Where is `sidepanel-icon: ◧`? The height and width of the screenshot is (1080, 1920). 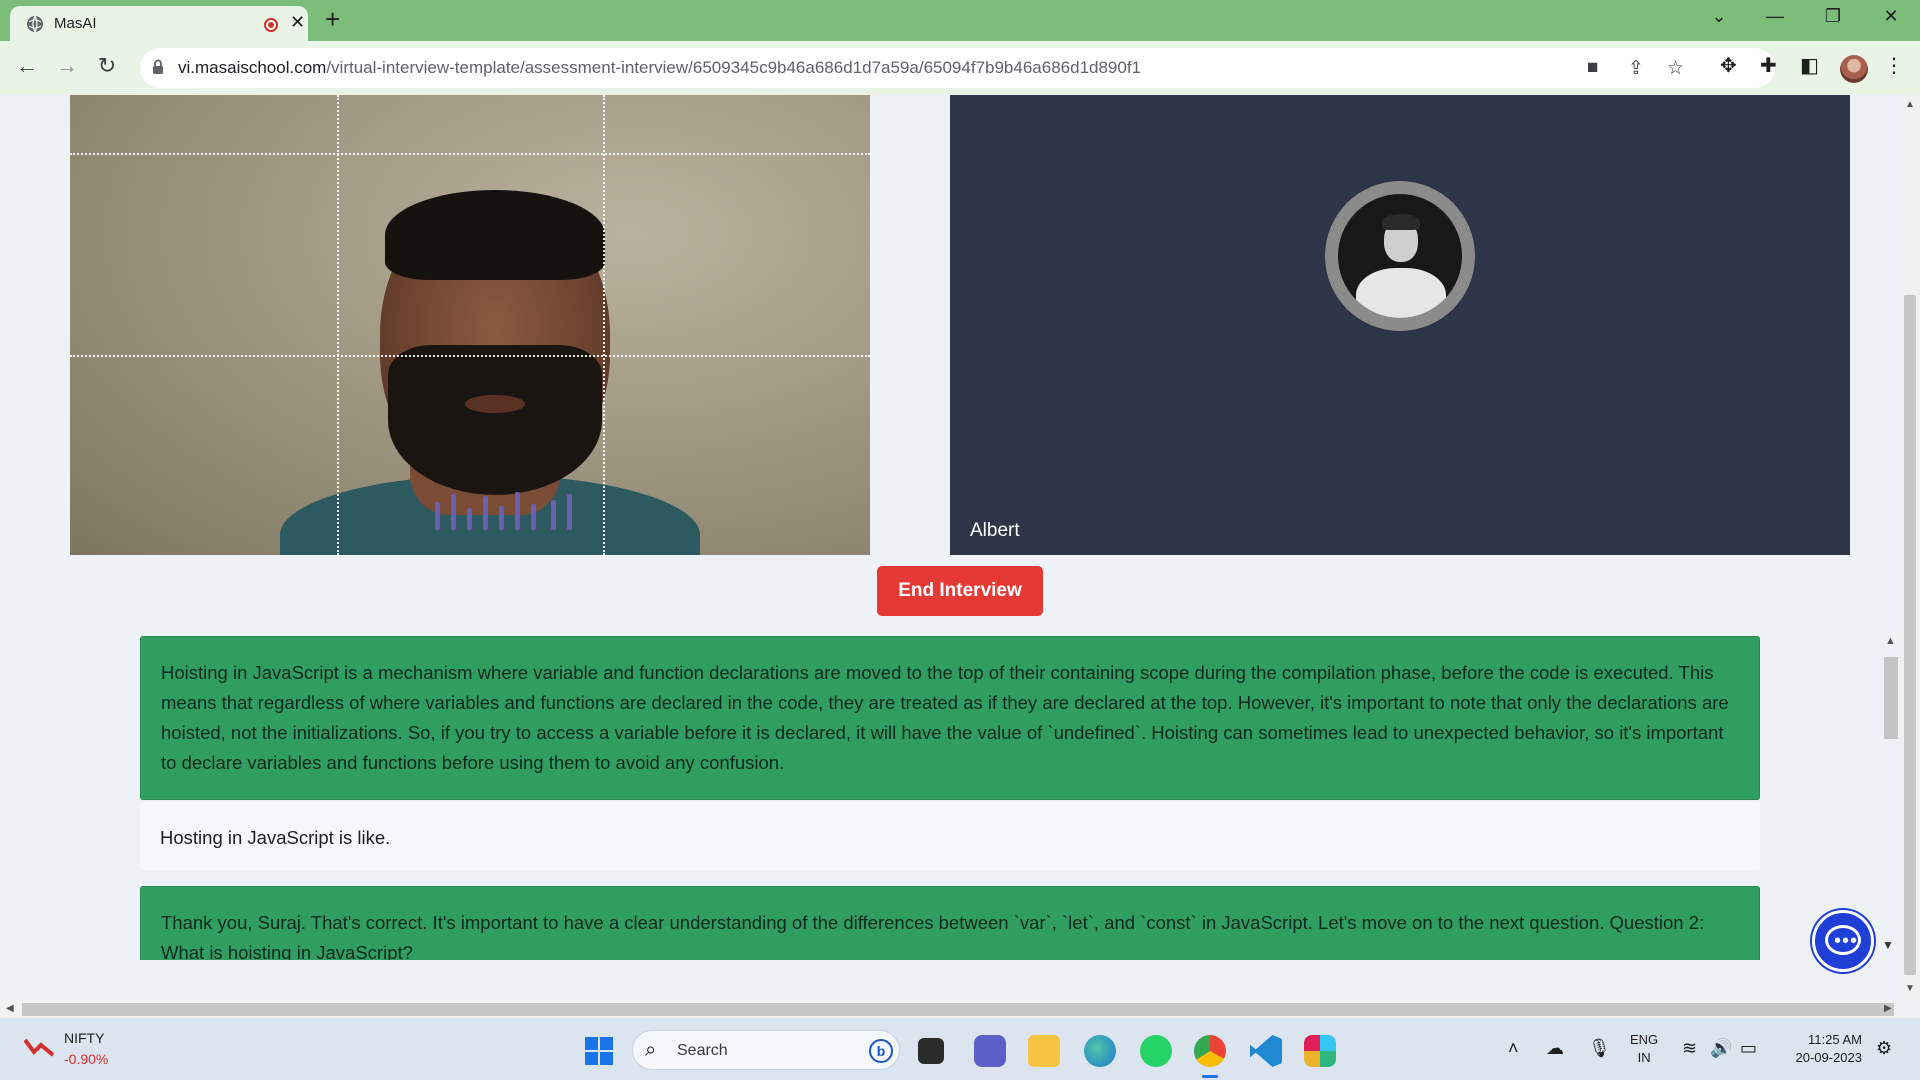 sidepanel-icon: ◧ is located at coordinates (1809, 65).